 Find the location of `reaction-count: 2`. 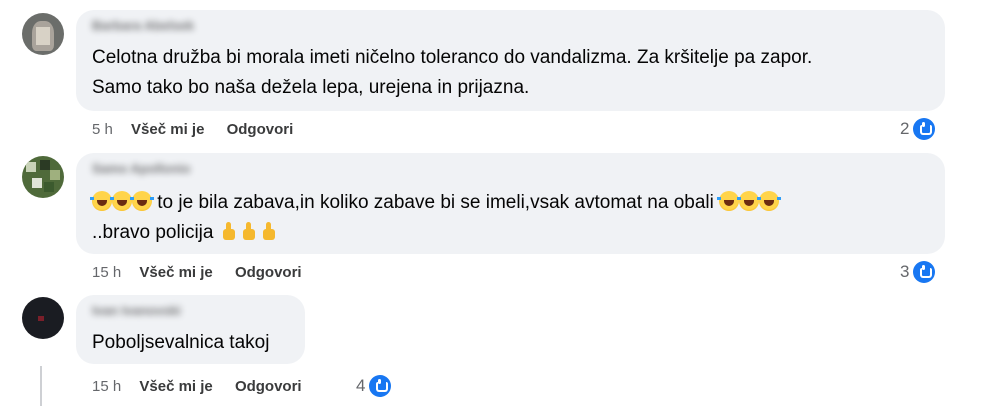

reaction-count: 2 is located at coordinates (905, 128).